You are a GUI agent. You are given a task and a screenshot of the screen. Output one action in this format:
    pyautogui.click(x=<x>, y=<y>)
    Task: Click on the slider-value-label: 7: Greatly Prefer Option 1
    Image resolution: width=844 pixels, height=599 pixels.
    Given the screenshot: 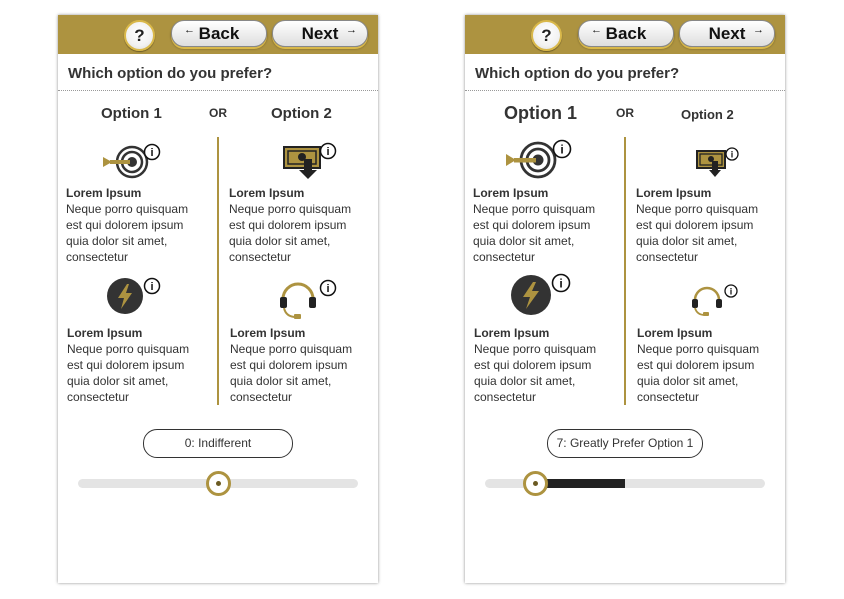 What is the action you would take?
    pyautogui.click(x=625, y=443)
    